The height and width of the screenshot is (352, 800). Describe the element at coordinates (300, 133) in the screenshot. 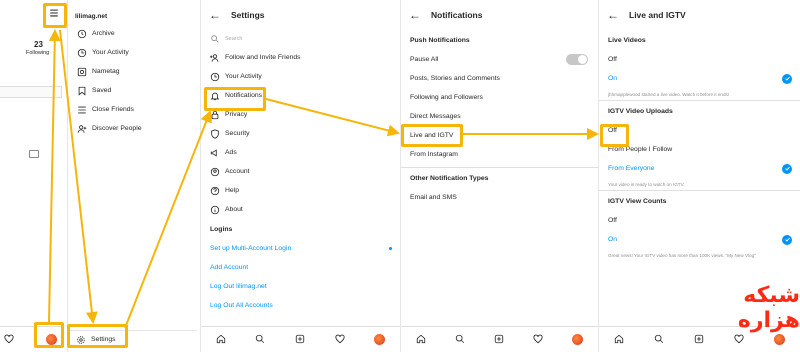

I see `settings-item-security: Security` at that location.